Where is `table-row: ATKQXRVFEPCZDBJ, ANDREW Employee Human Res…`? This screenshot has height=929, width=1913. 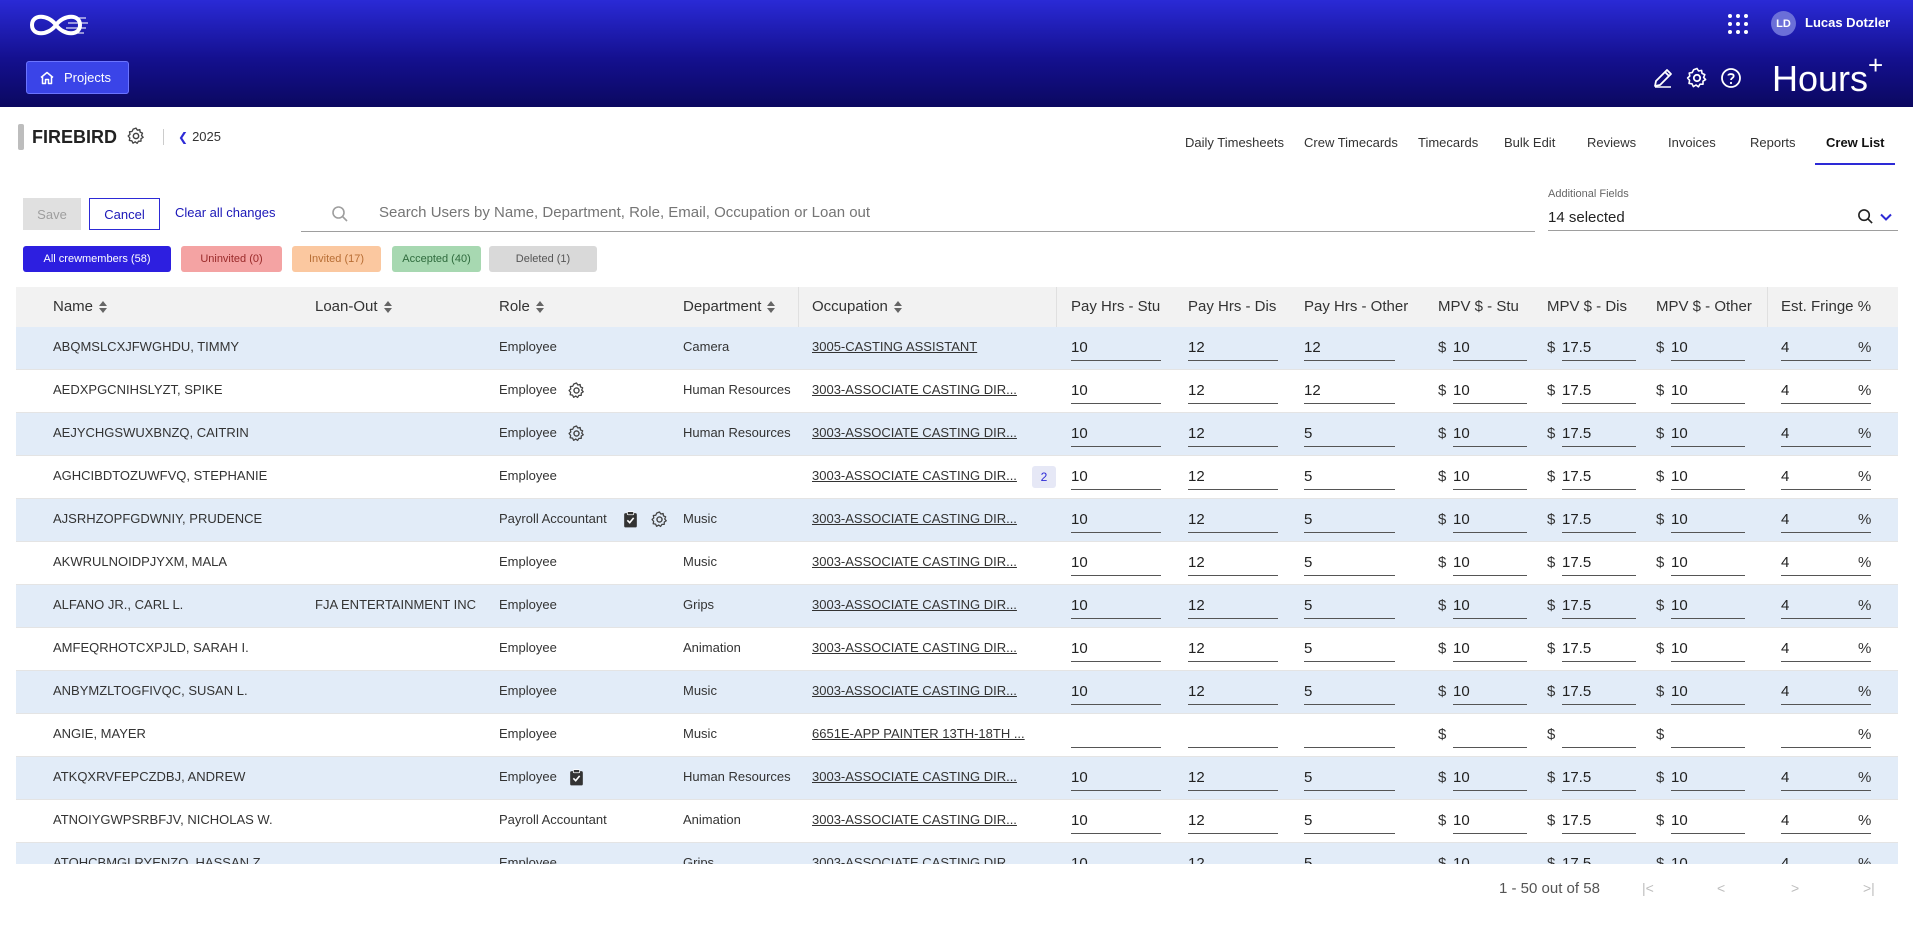
table-row: ATKQXRVFEPCZDBJ, ANDREW Employee Human Res… is located at coordinates (957, 778).